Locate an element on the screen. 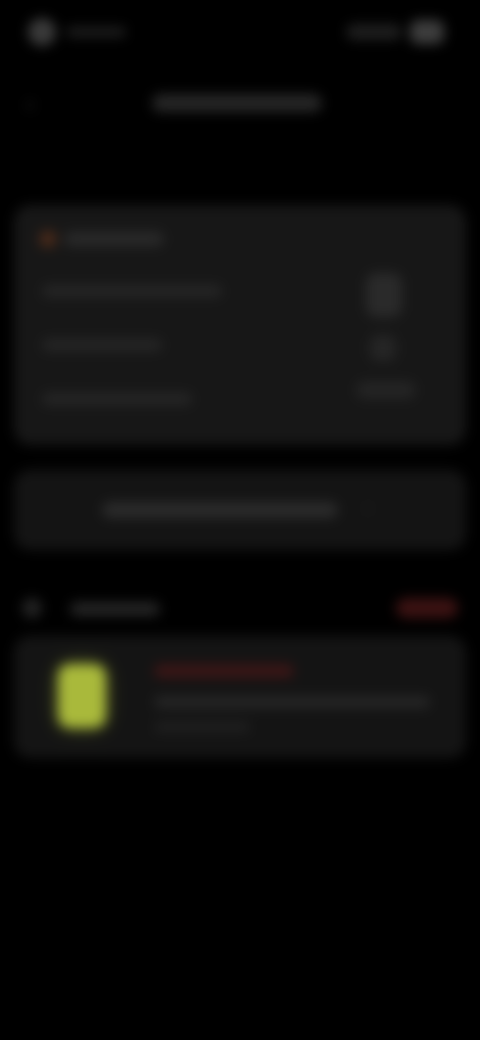  item-meta is located at coordinates (202, 727).